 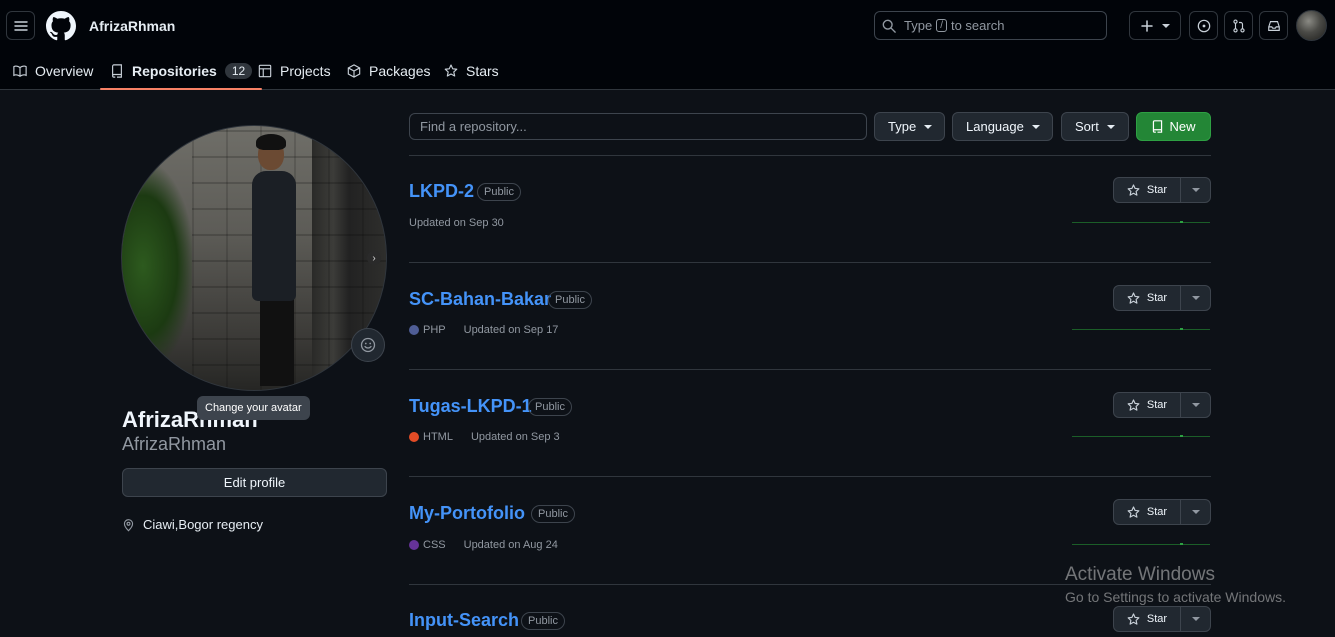 What do you see at coordinates (354, 71) in the screenshot?
I see `package-icon` at bounding box center [354, 71].